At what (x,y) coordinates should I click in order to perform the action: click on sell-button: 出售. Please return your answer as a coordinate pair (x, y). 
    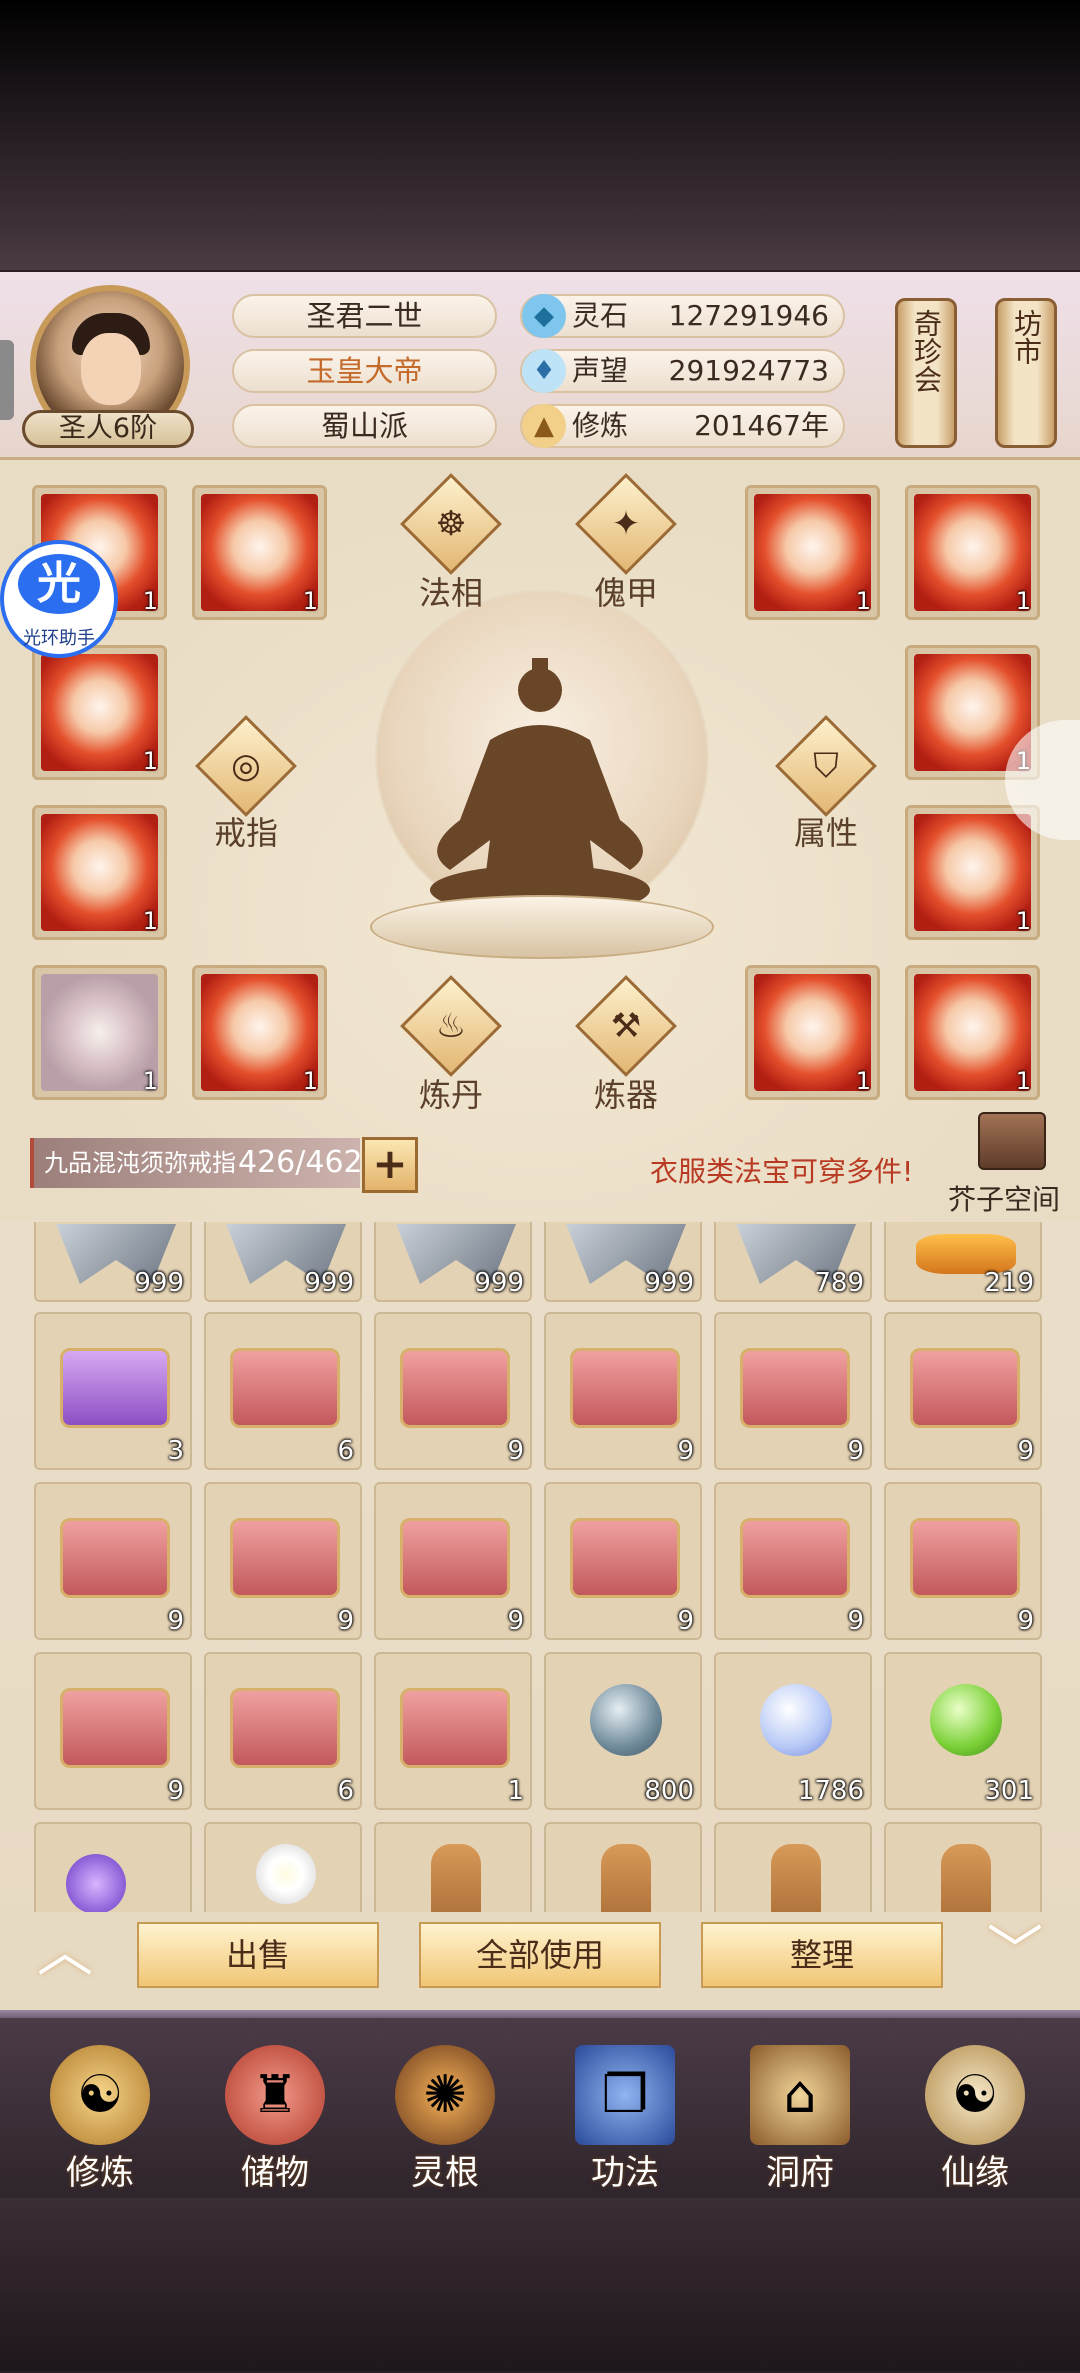
    Looking at the image, I should click on (258, 1955).